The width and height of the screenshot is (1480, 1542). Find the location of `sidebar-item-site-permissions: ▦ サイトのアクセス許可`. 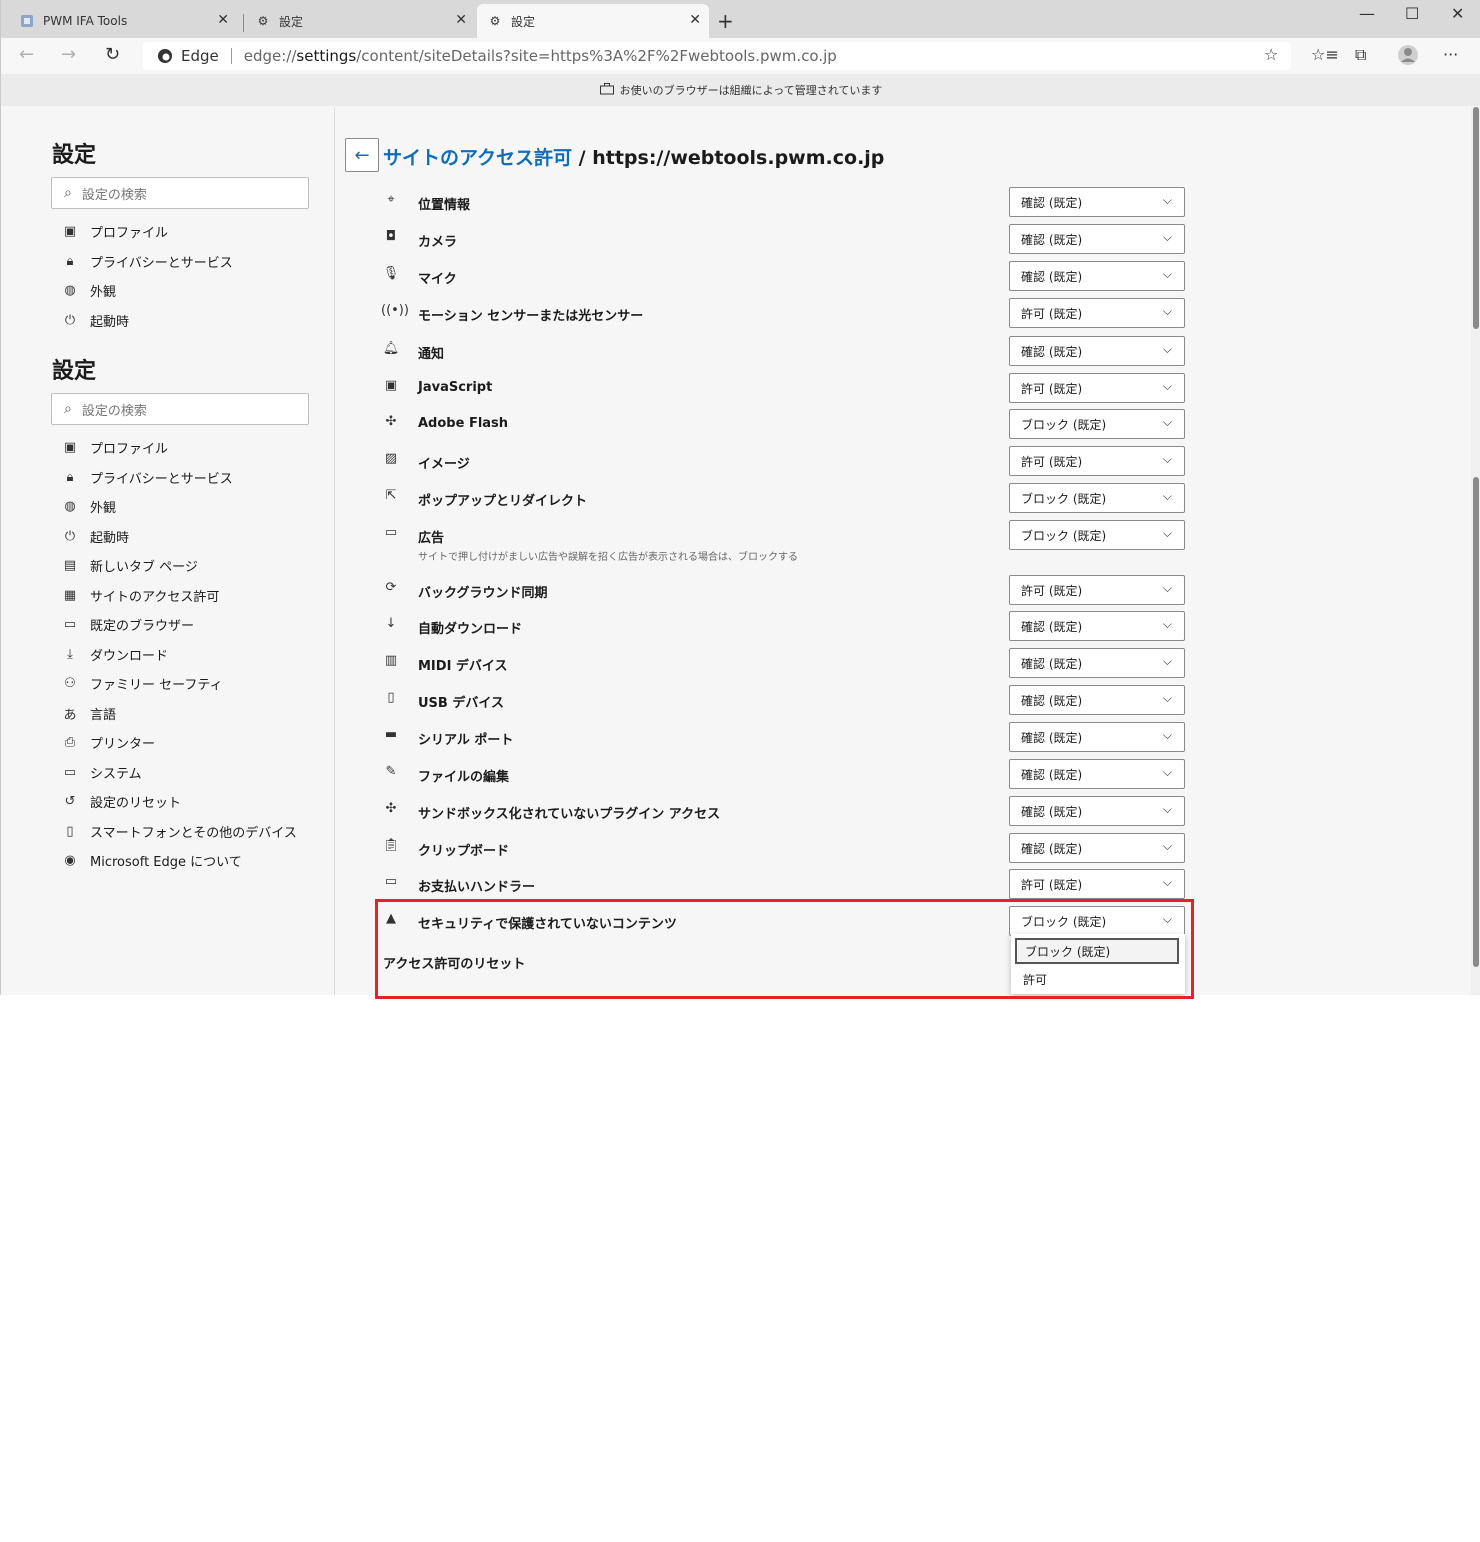

sidebar-item-site-permissions: ▦ サイトのアクセス許可 is located at coordinates (141, 595).